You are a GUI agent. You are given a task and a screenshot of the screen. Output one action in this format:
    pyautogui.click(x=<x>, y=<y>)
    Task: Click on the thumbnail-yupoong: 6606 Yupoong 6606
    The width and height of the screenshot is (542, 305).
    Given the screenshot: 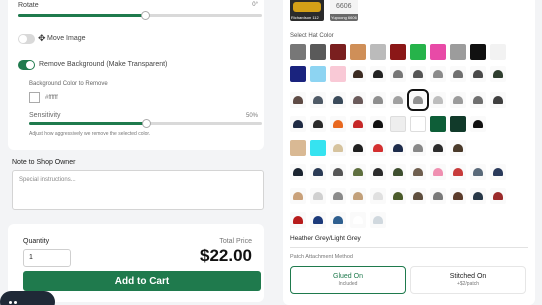 What is the action you would take?
    pyautogui.click(x=344, y=10)
    